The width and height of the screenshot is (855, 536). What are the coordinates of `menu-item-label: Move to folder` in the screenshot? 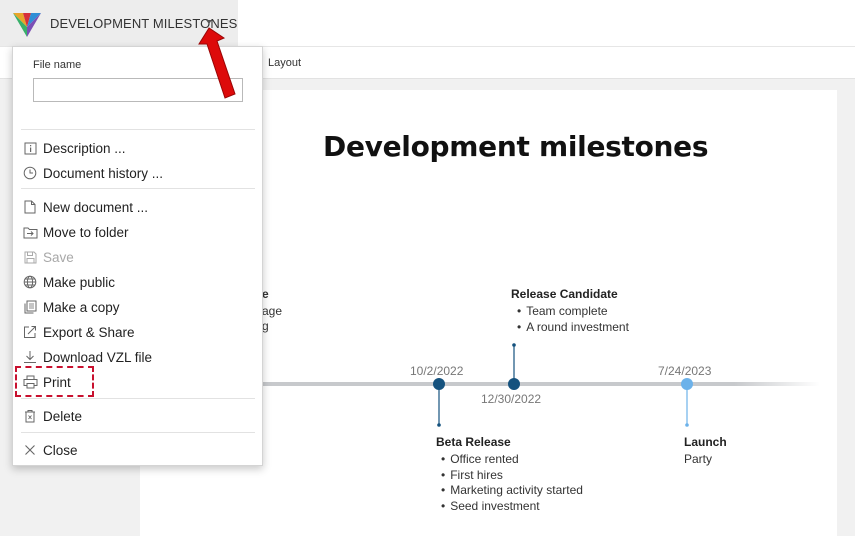 It's located at (86, 232).